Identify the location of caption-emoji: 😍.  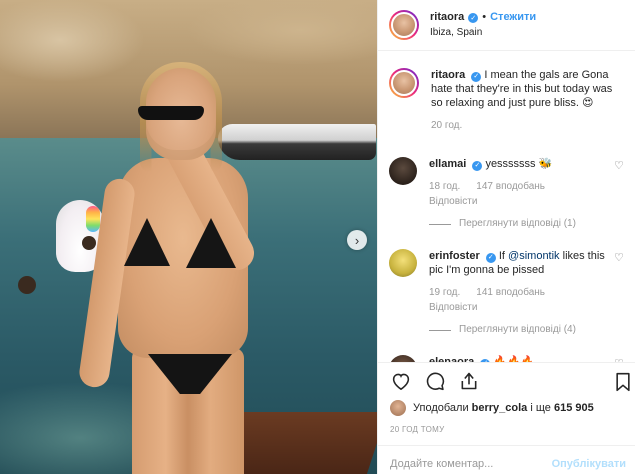
(588, 102).